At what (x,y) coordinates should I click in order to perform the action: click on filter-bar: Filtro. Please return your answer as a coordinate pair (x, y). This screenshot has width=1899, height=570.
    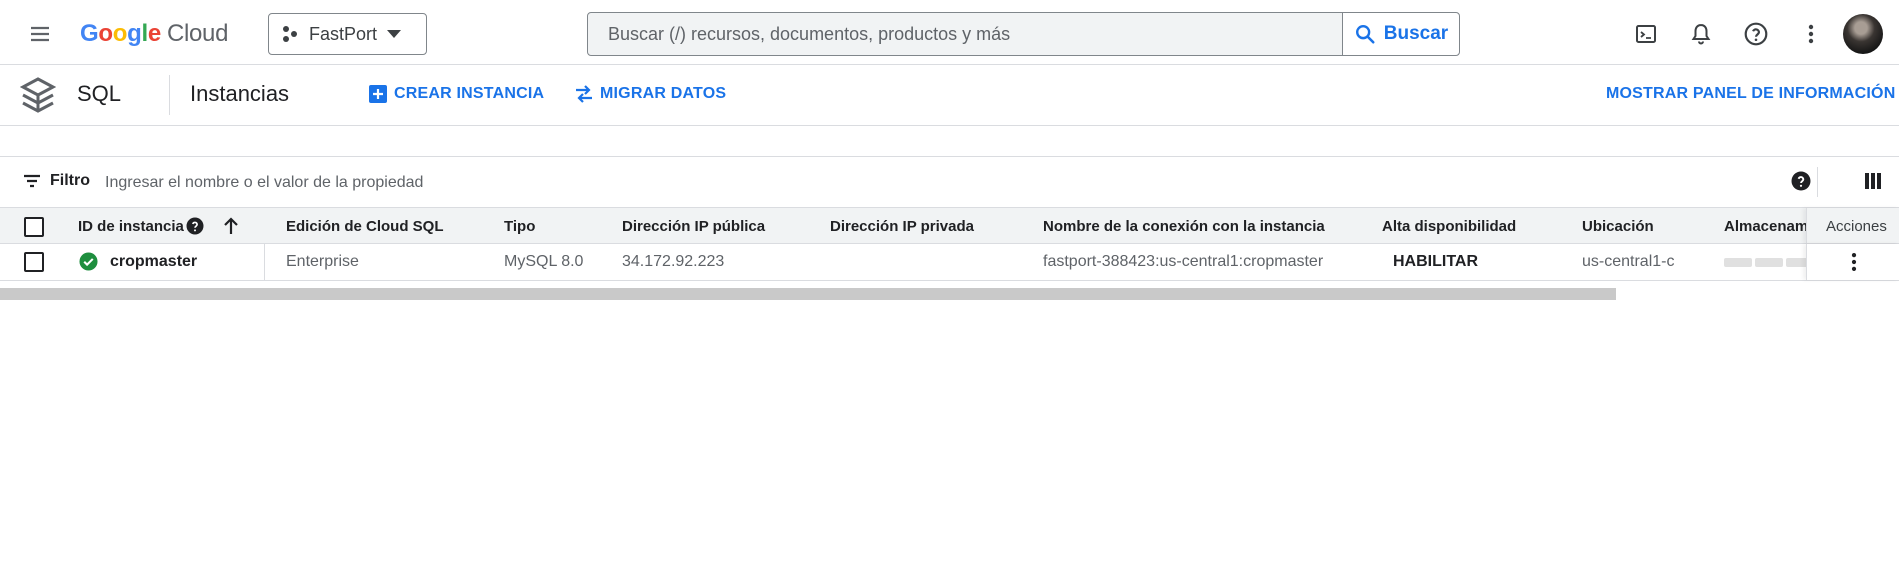
    Looking at the image, I should click on (949, 182).